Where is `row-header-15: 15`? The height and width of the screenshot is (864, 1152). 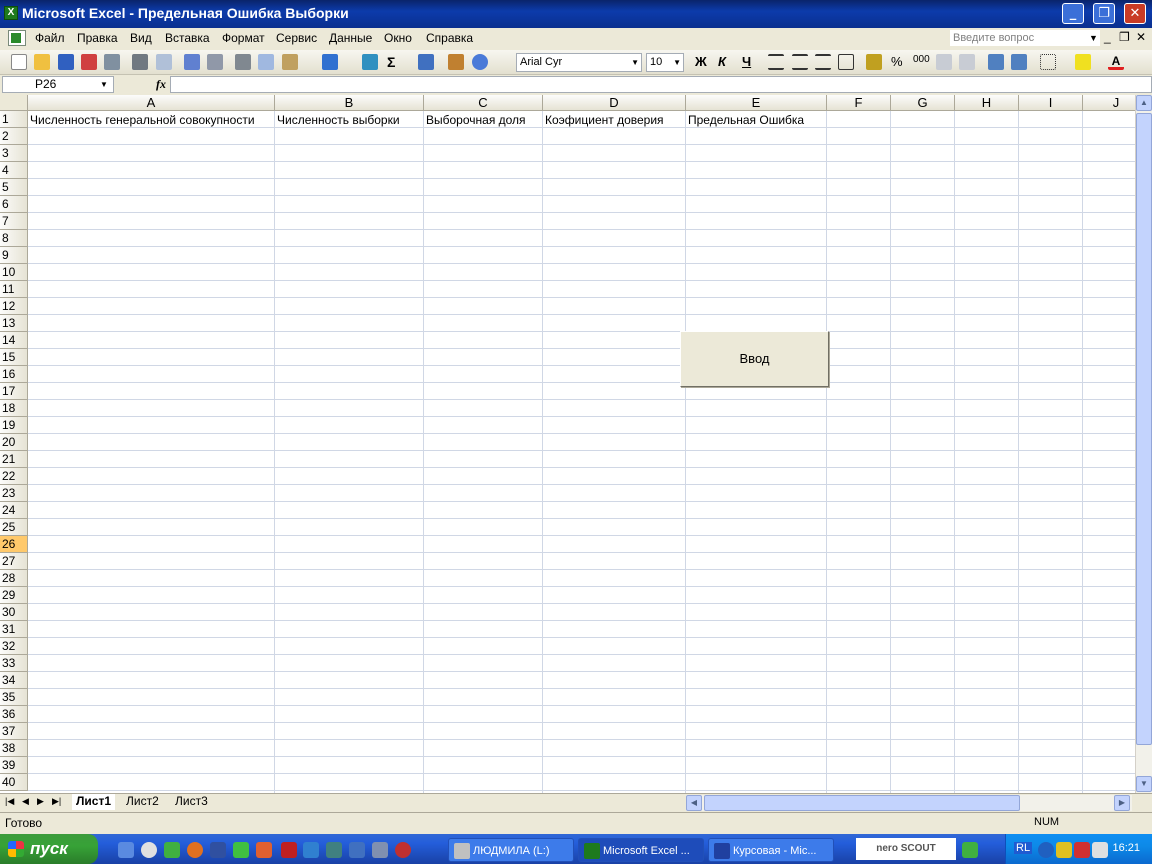
row-header-15: 15 is located at coordinates (14, 357).